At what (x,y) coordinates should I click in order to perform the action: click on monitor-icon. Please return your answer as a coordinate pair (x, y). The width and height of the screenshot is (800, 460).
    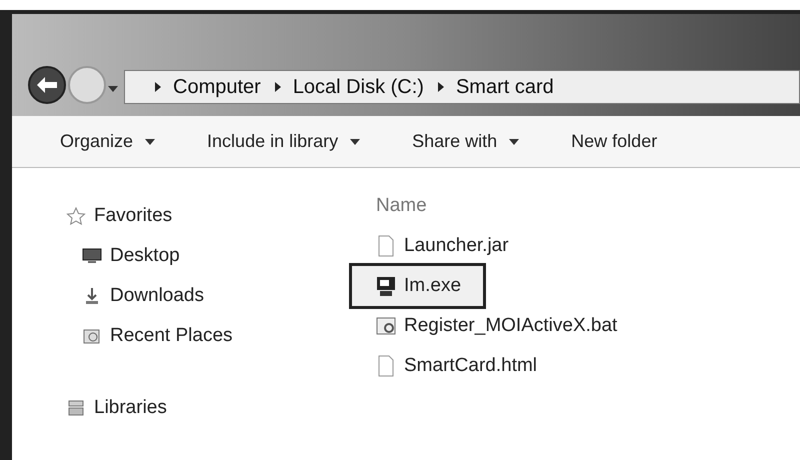
    Looking at the image, I should click on (92, 256).